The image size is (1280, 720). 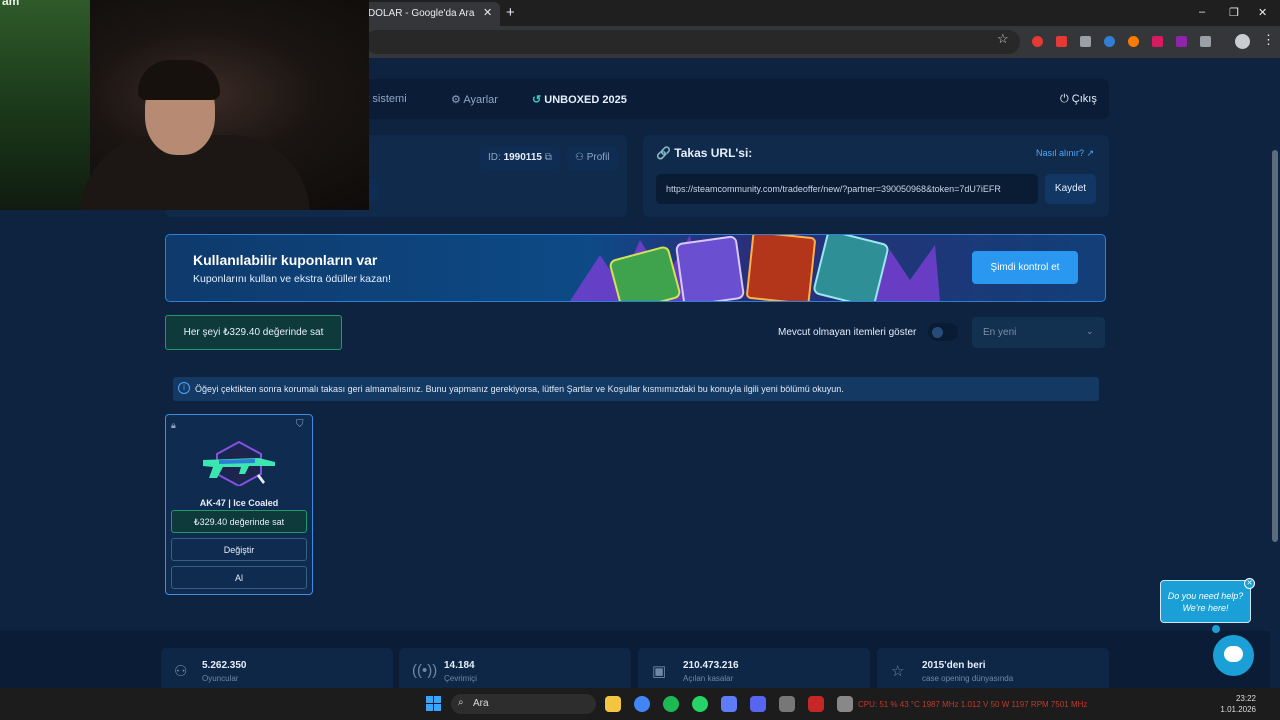 What do you see at coordinates (671, 704) in the screenshot?
I see `spotify-icon` at bounding box center [671, 704].